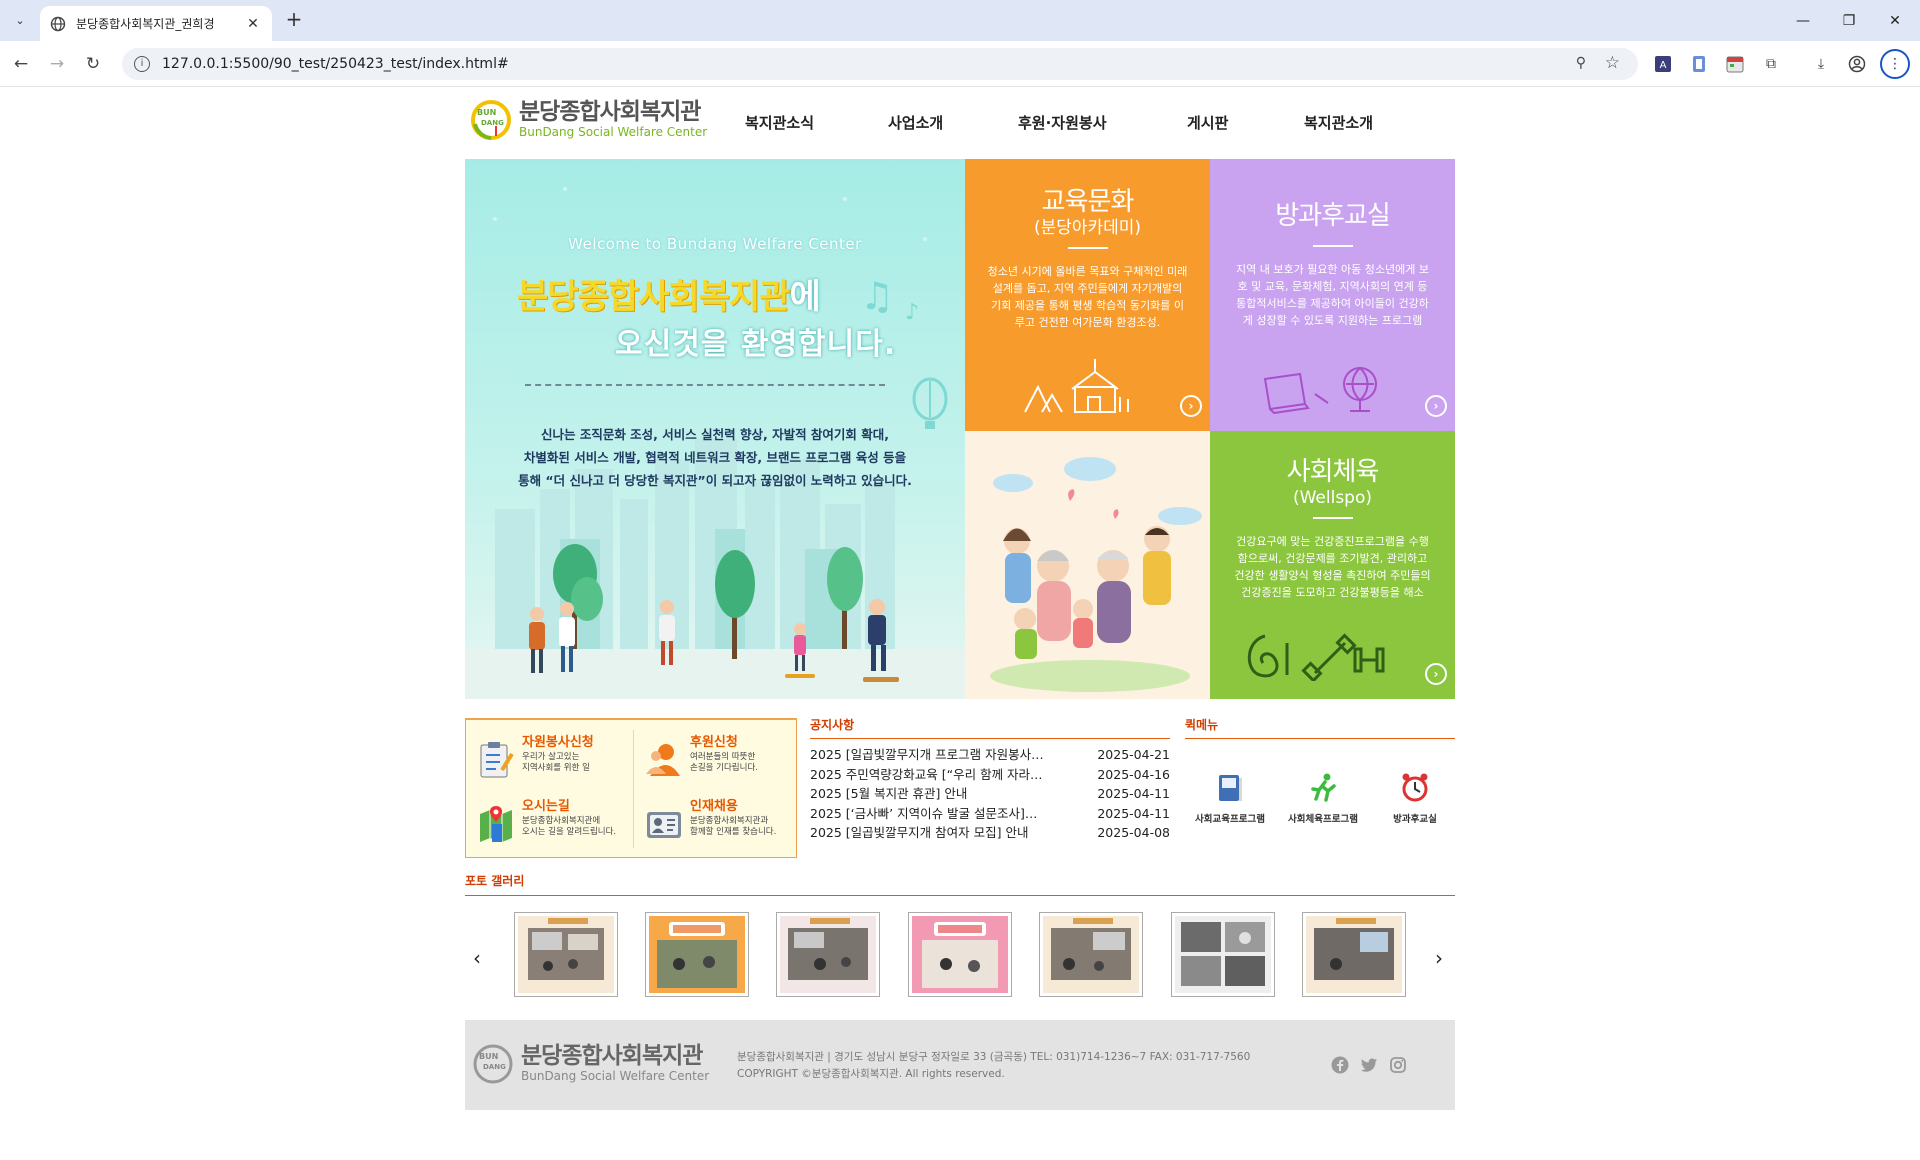 Image resolution: width=1920 pixels, height=1160 pixels. I want to click on tile-subtitle: (분당아카데미), so click(1087, 228).